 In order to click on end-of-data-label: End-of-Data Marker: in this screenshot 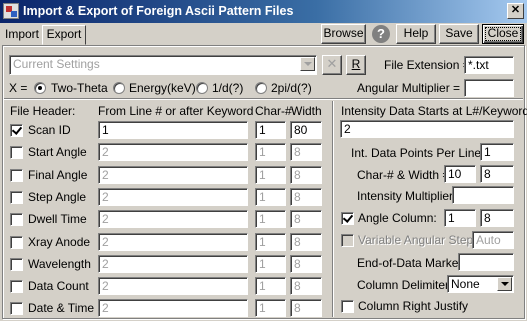, I will do `click(411, 263)`.